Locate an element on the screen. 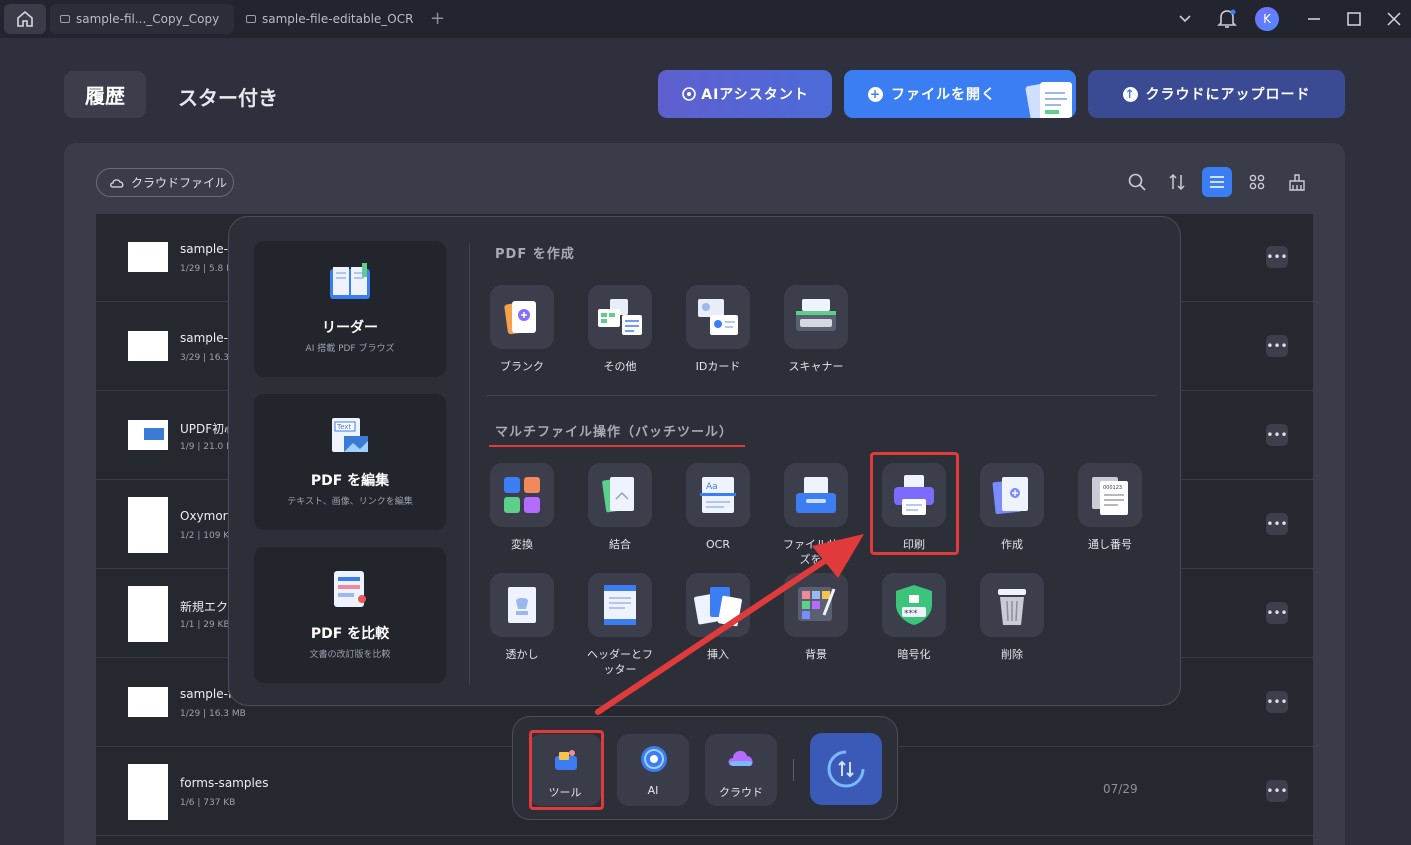 This screenshot has width=1411, height=845. list-view-icon is located at coordinates (1217, 182).